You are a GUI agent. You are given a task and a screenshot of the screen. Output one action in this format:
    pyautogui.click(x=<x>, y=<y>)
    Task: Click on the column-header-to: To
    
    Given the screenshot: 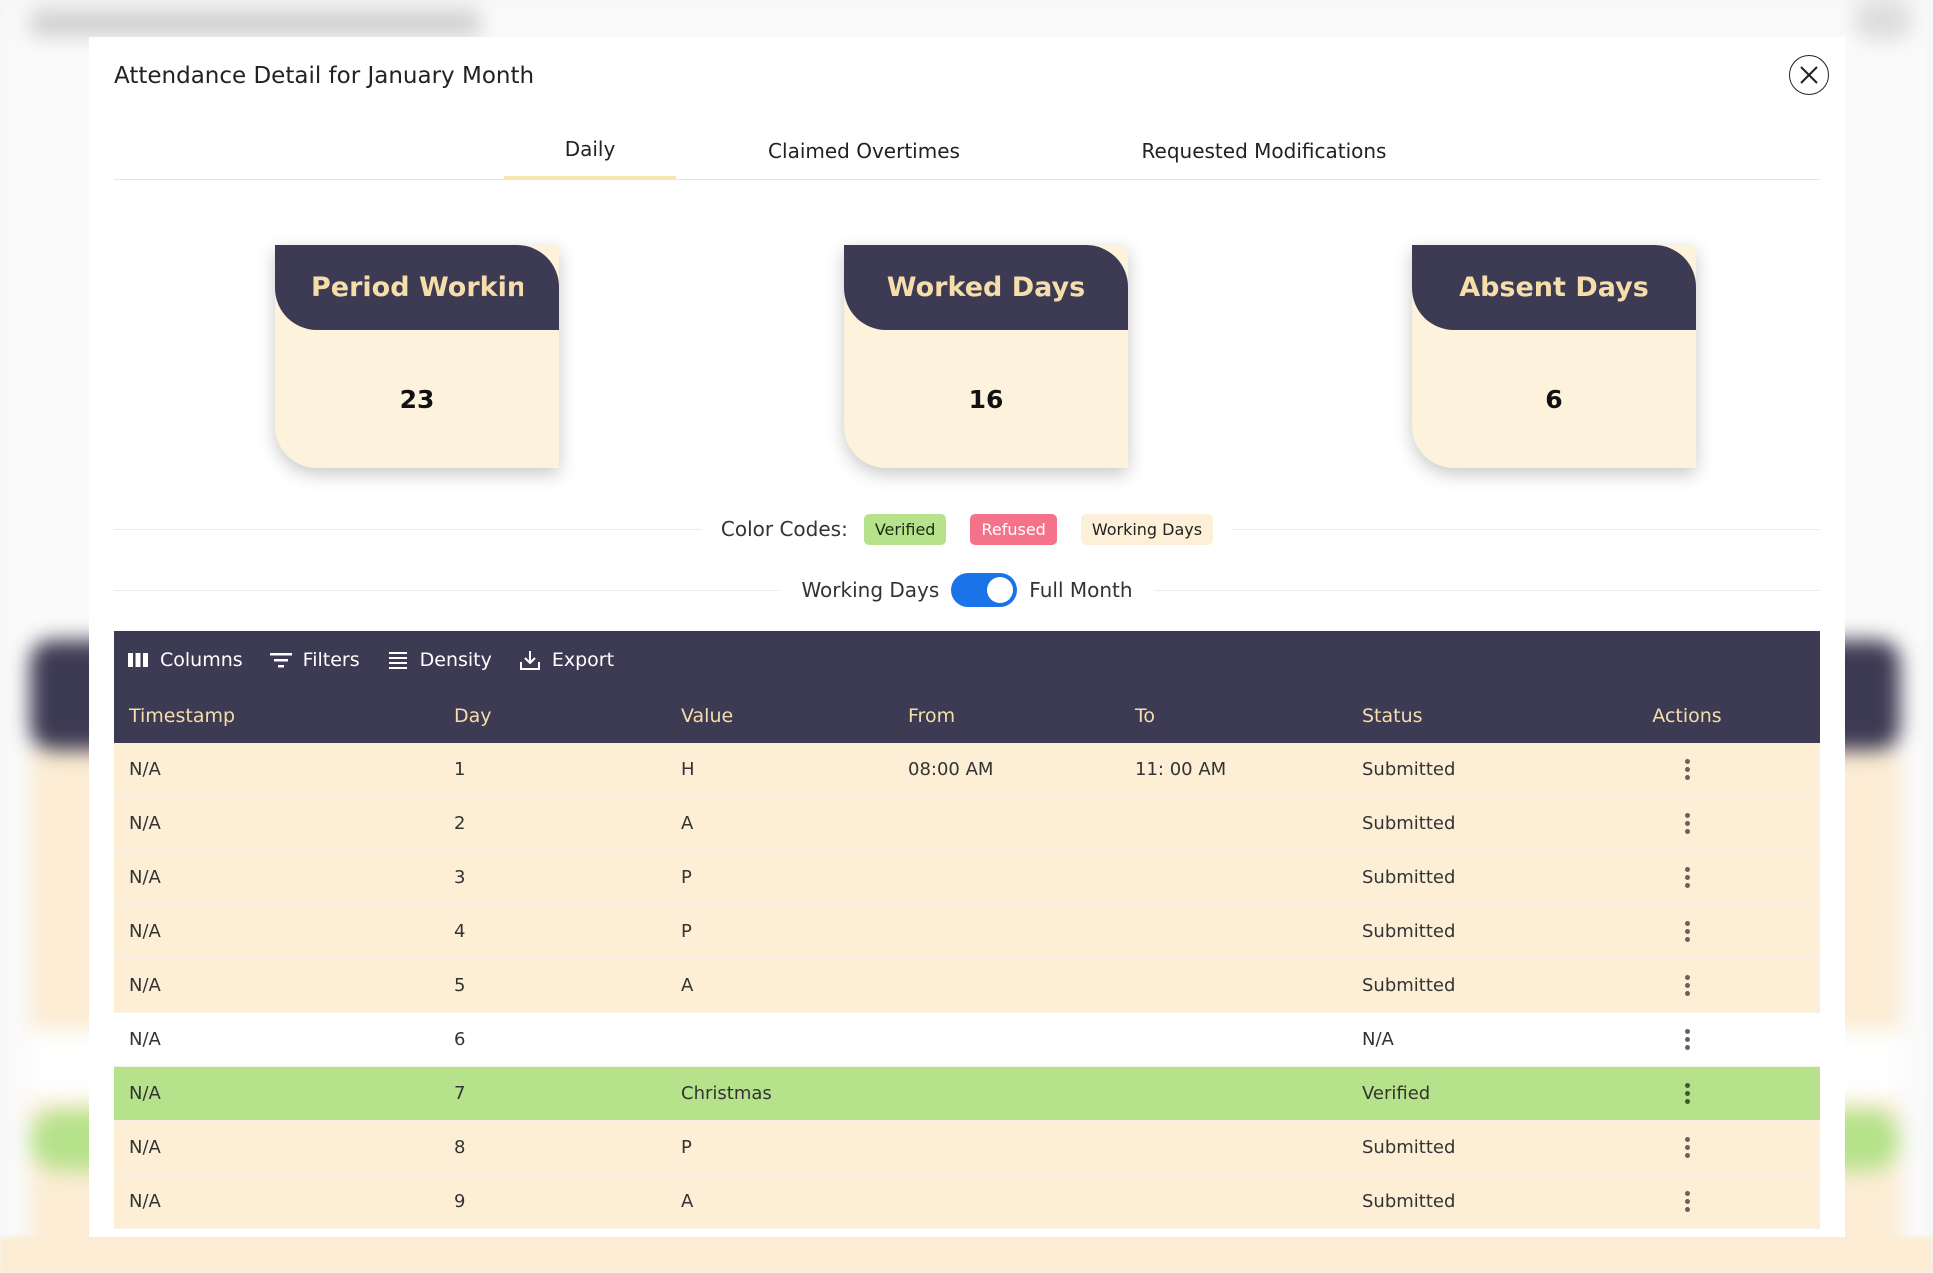 What is the action you would take?
    pyautogui.click(x=1248, y=716)
    